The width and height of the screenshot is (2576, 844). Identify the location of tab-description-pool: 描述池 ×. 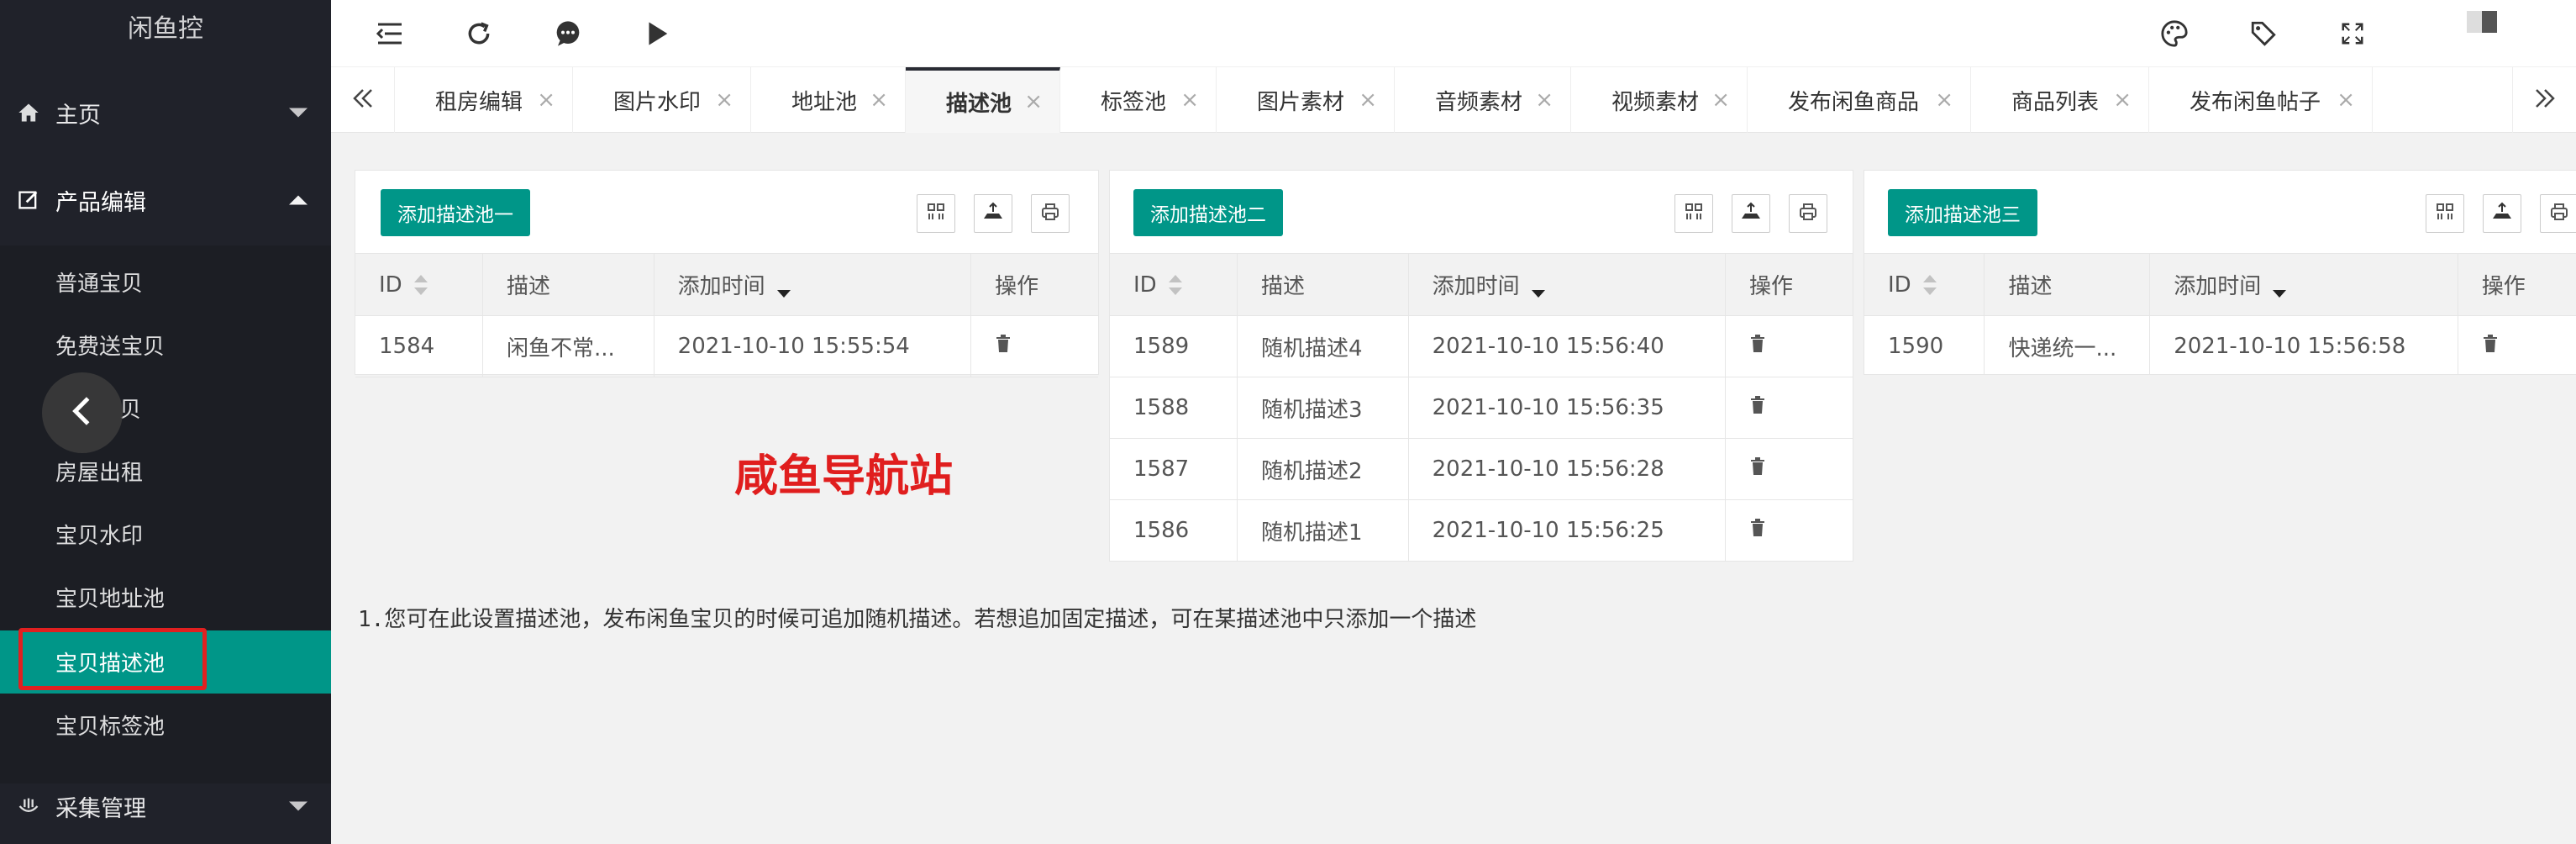
(983, 100).